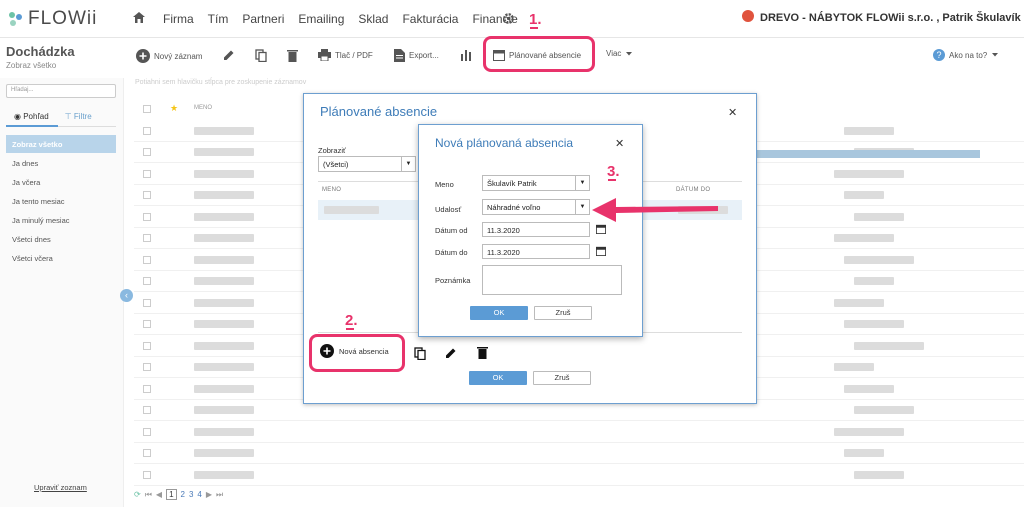  What do you see at coordinates (191, 494) in the screenshot?
I see `page-3: 3` at bounding box center [191, 494].